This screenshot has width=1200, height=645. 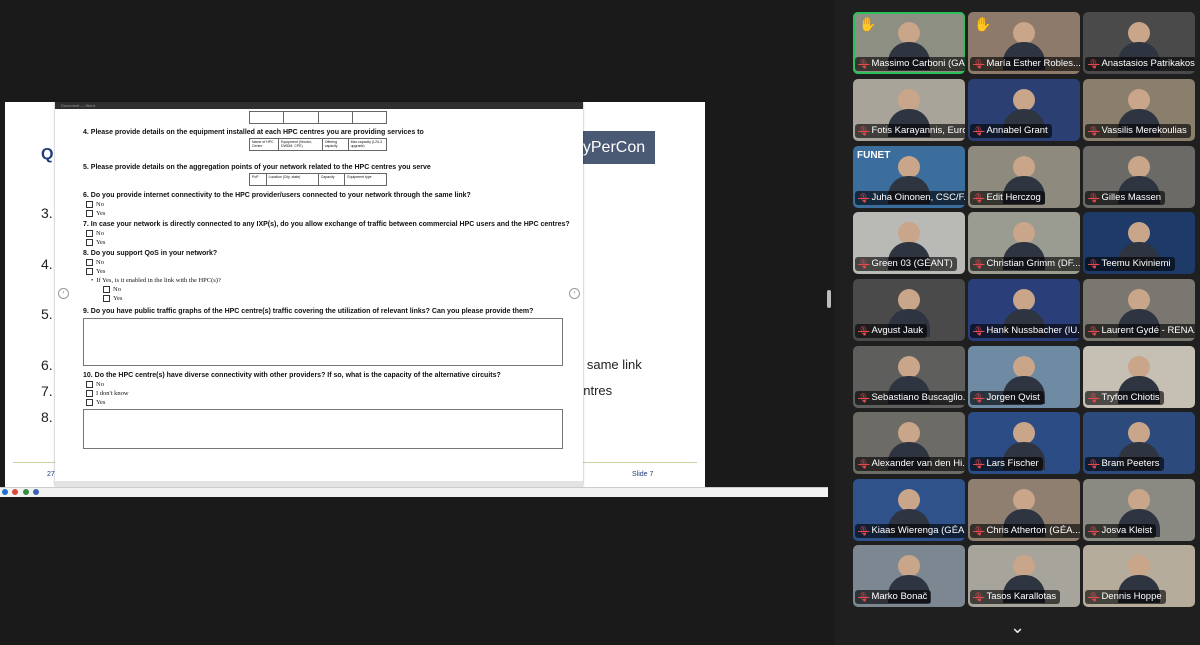 I want to click on participant-tile: 🎙 Teemu Kiviniemi, so click(x=1139, y=243).